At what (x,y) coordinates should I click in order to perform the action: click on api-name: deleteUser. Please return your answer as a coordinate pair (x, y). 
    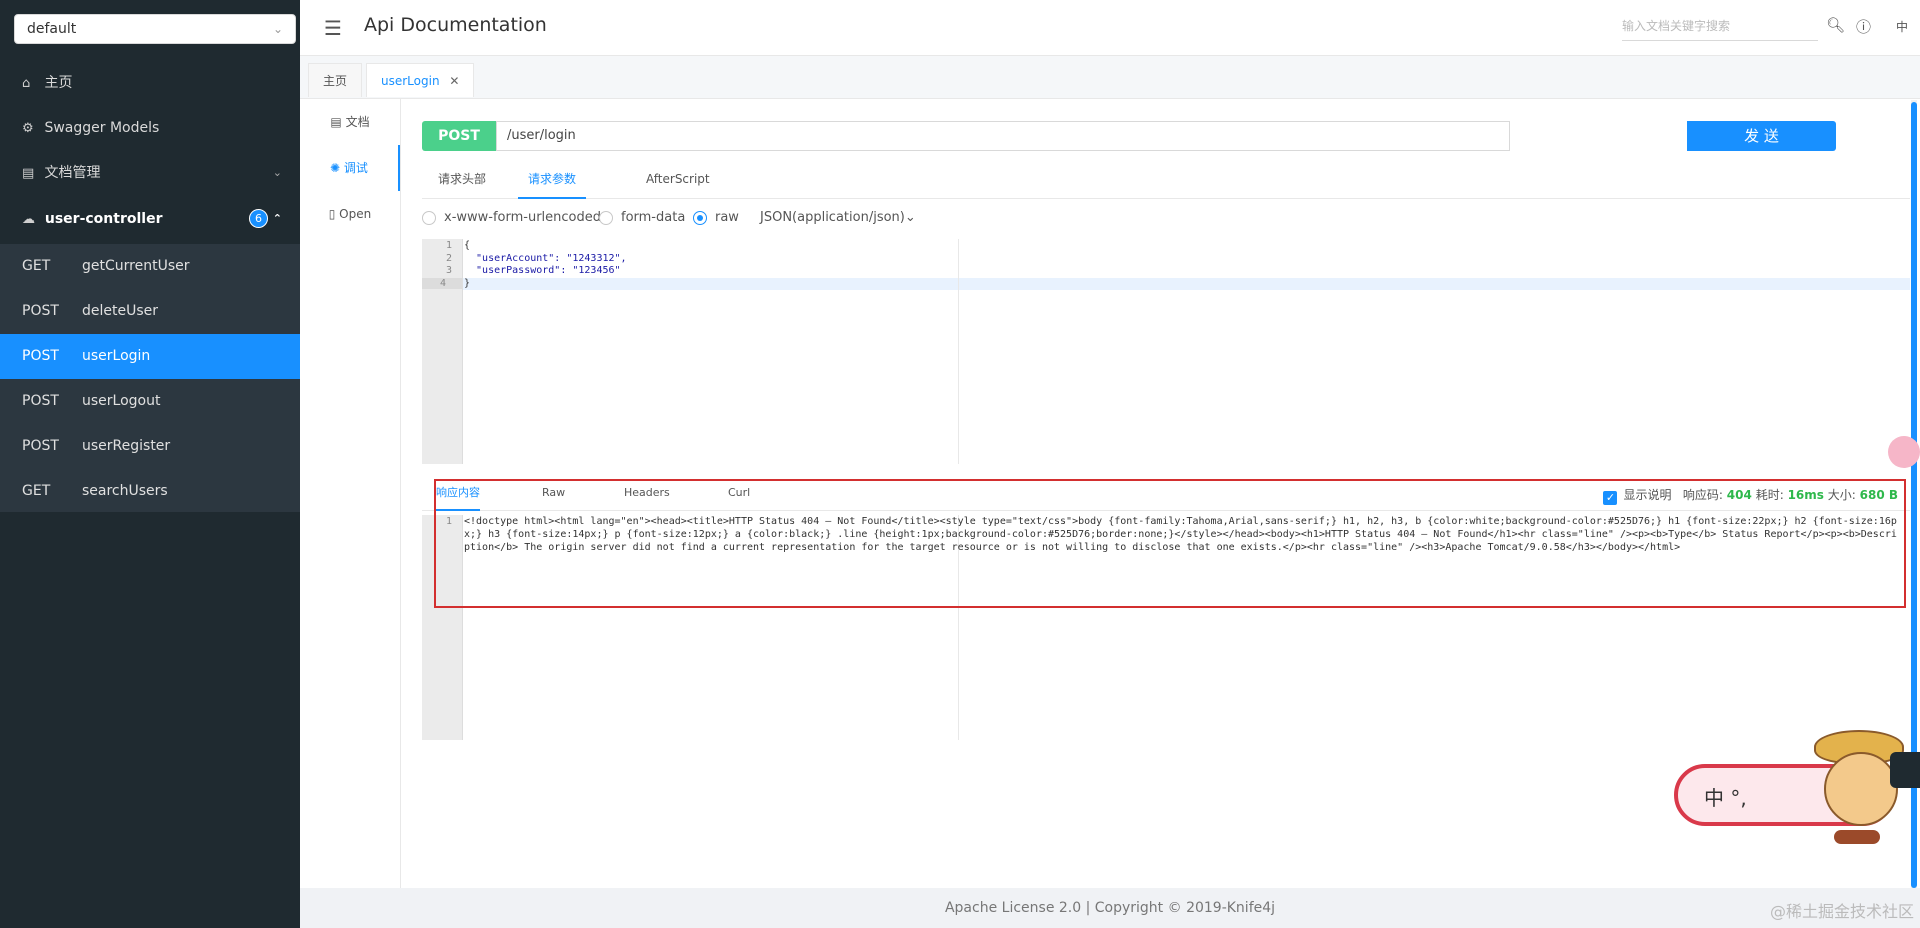
    Looking at the image, I should click on (120, 311).